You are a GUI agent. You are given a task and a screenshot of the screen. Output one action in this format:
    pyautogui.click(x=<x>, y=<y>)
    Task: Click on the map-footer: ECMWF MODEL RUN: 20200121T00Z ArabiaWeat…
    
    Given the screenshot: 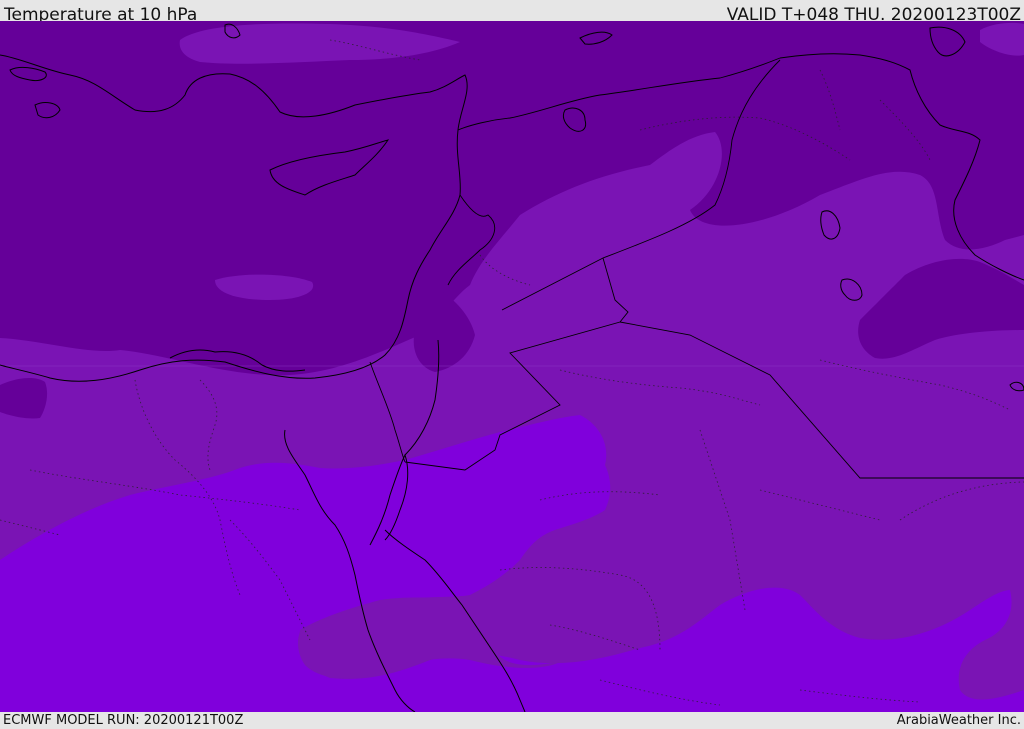 What is the action you would take?
    pyautogui.click(x=512, y=720)
    